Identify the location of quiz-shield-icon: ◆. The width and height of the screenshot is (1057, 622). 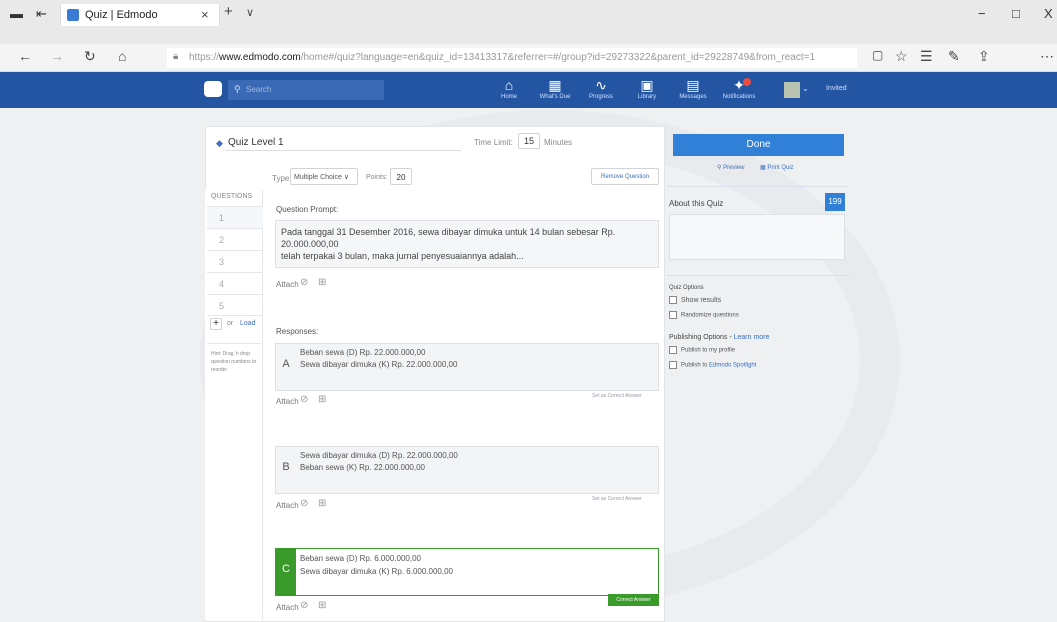
(219, 143).